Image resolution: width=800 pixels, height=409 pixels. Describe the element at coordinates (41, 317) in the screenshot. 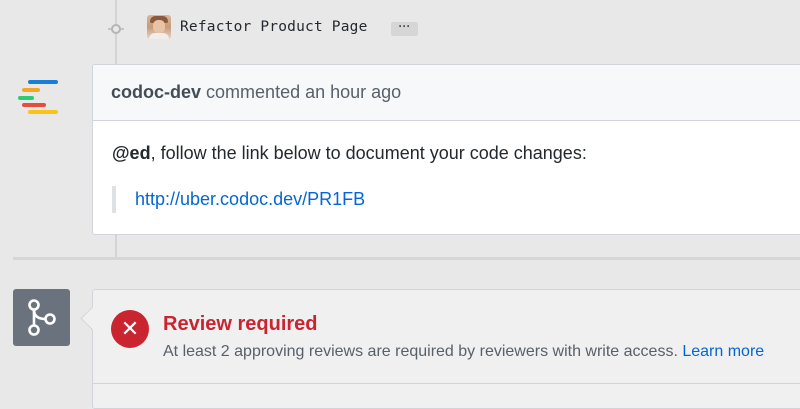

I see `git-pull-request-icon` at that location.